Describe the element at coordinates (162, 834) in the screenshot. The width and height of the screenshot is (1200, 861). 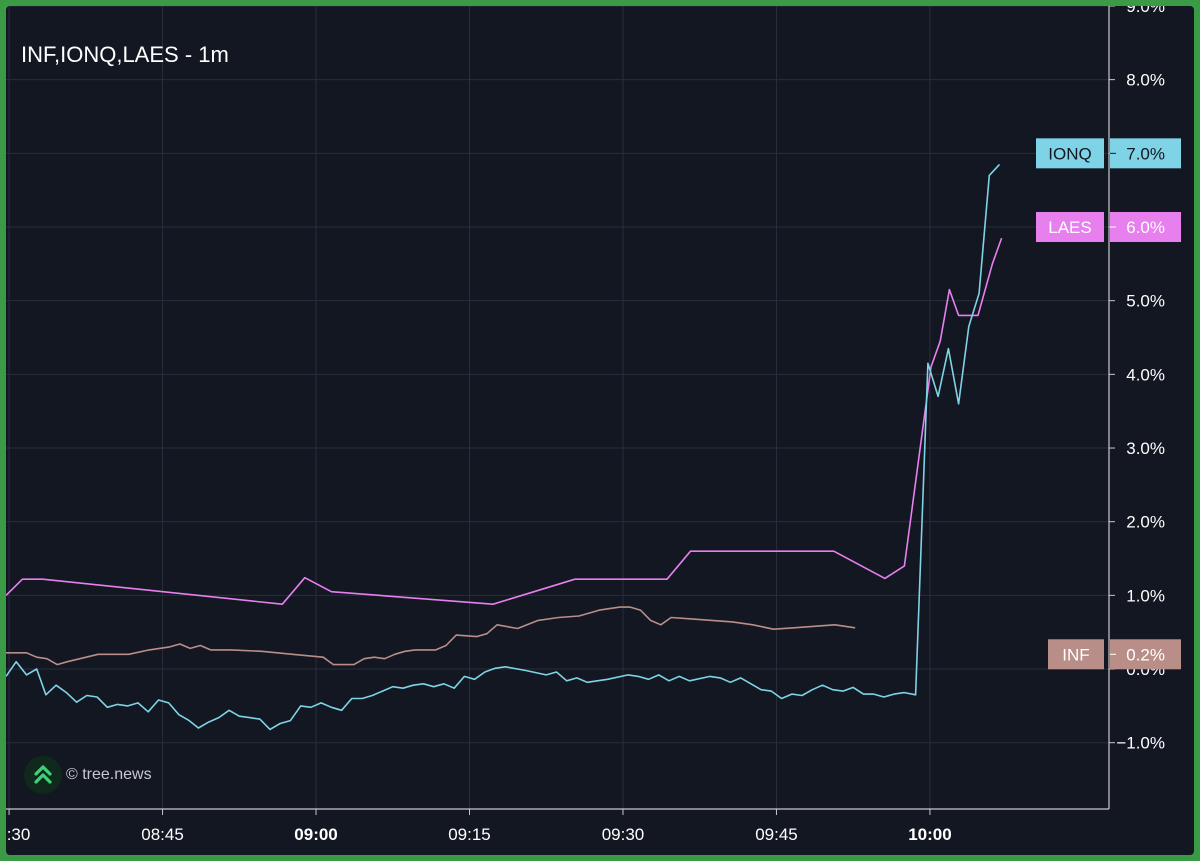
I see `x-tick-label: 08:45` at that location.